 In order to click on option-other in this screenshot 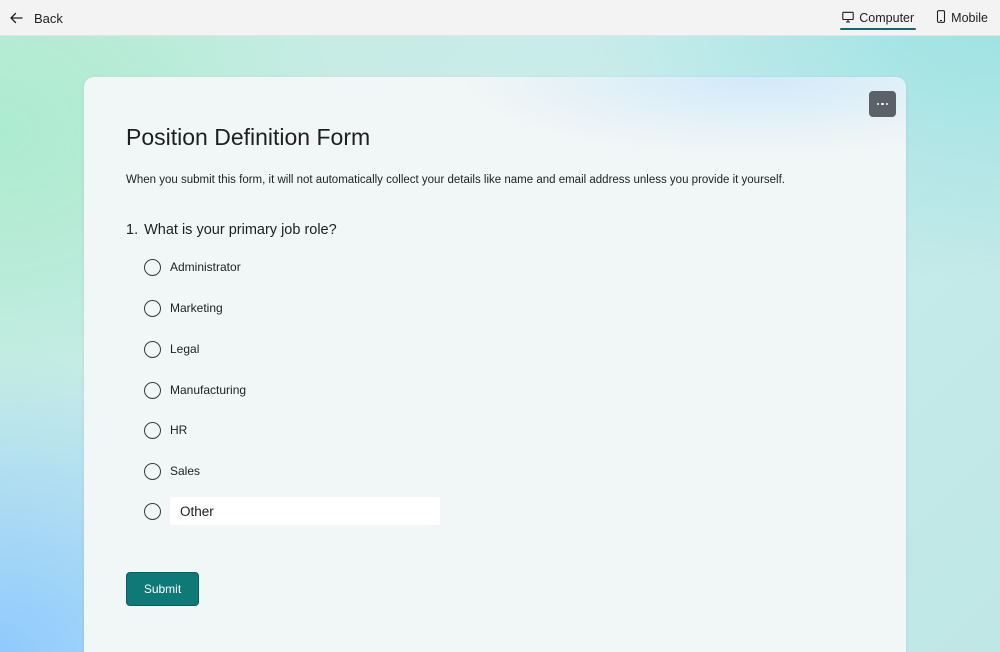, I will do `click(152, 511)`.